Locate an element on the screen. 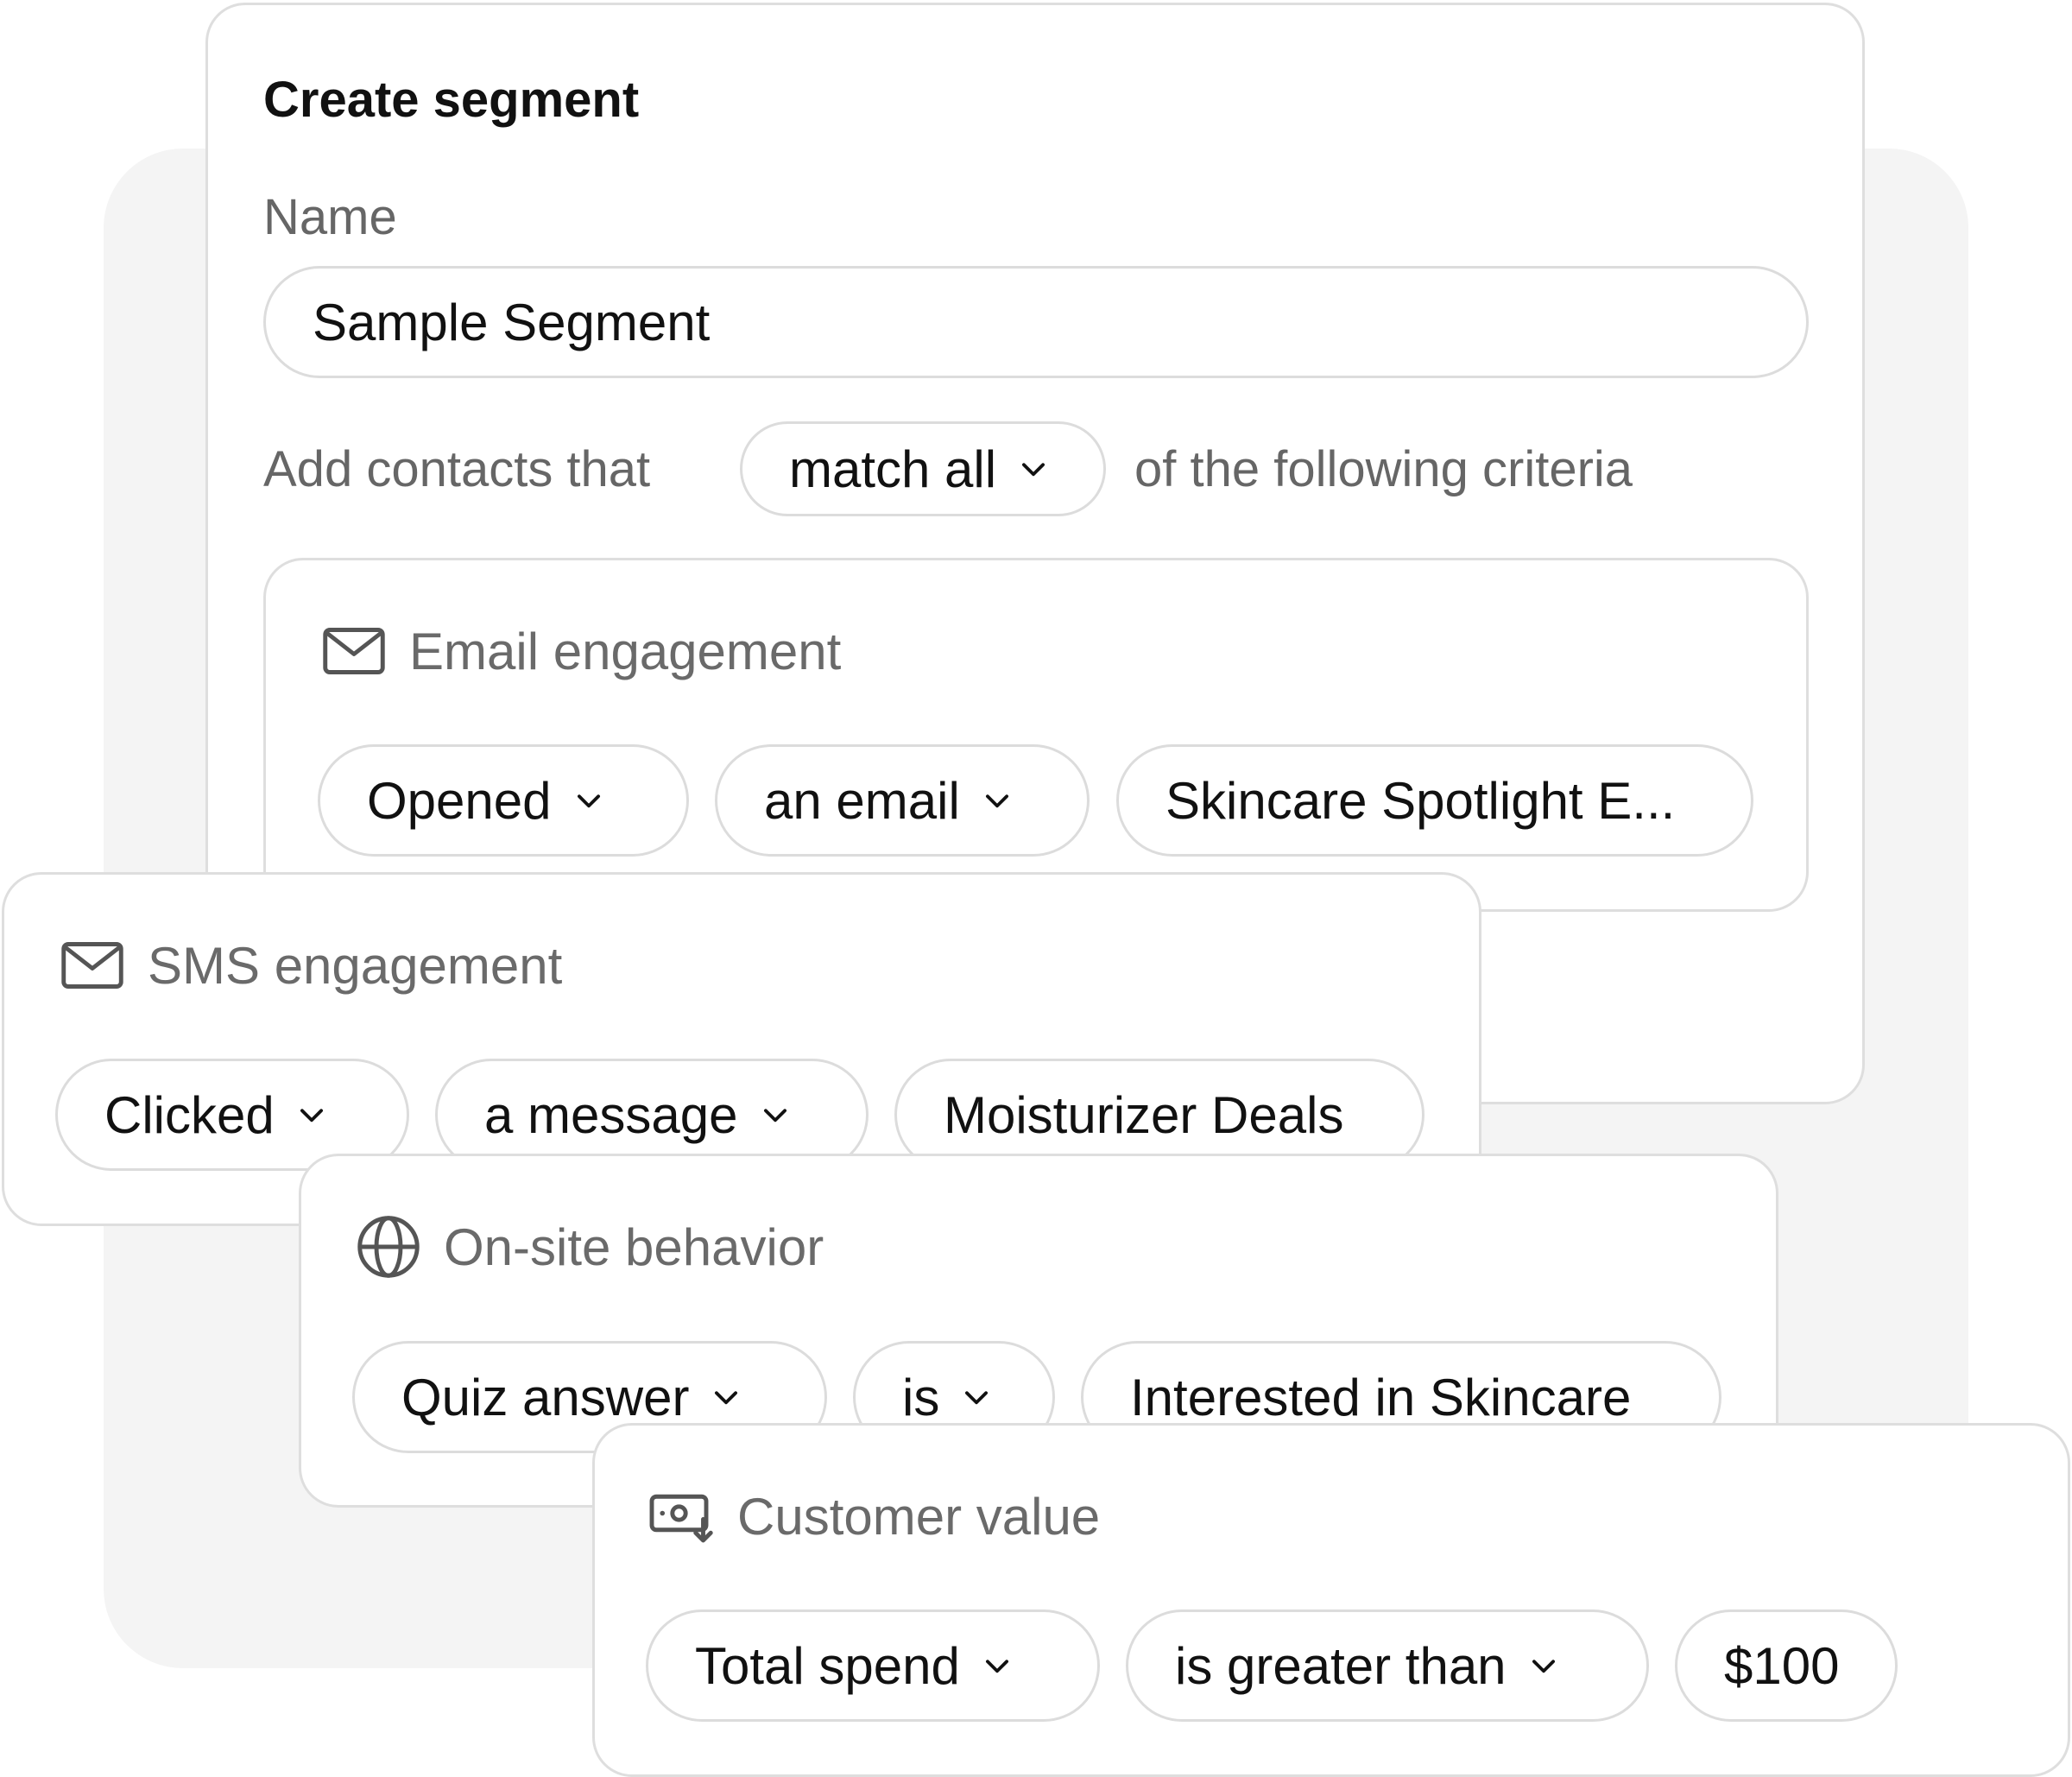 This screenshot has width=2072, height=1777. segment-name-value: Sample Segment is located at coordinates (512, 322).